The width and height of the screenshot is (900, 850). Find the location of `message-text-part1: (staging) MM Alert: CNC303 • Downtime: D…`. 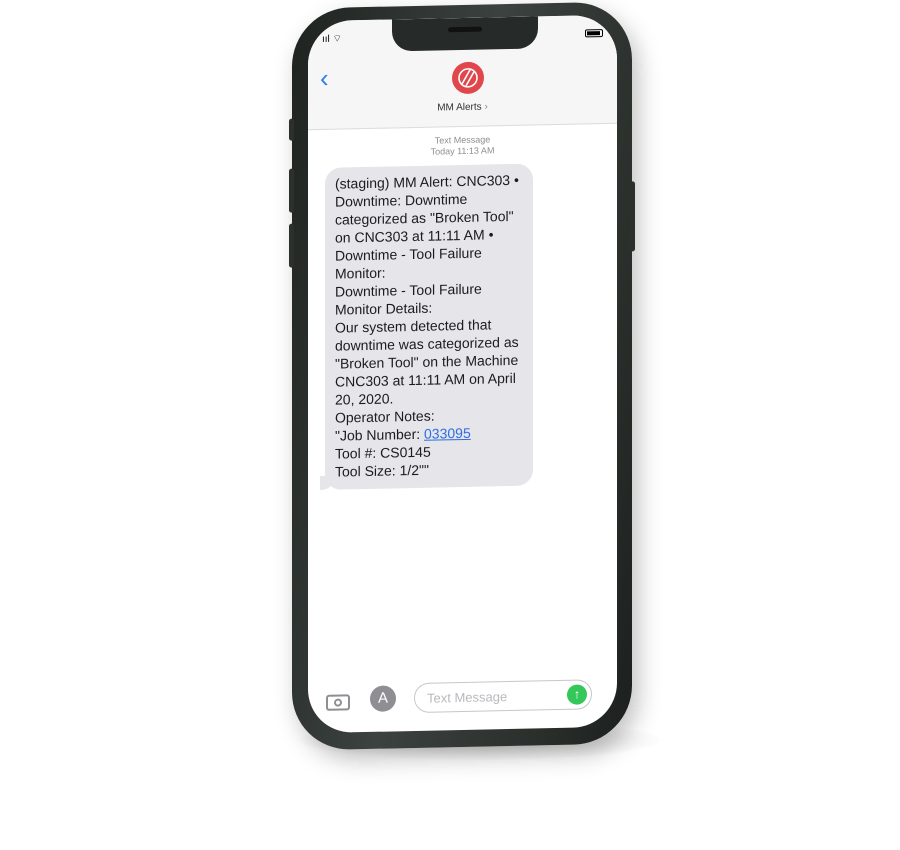

message-text-part1: (staging) MM Alert: CNC303 • Downtime: D… is located at coordinates (427, 307).